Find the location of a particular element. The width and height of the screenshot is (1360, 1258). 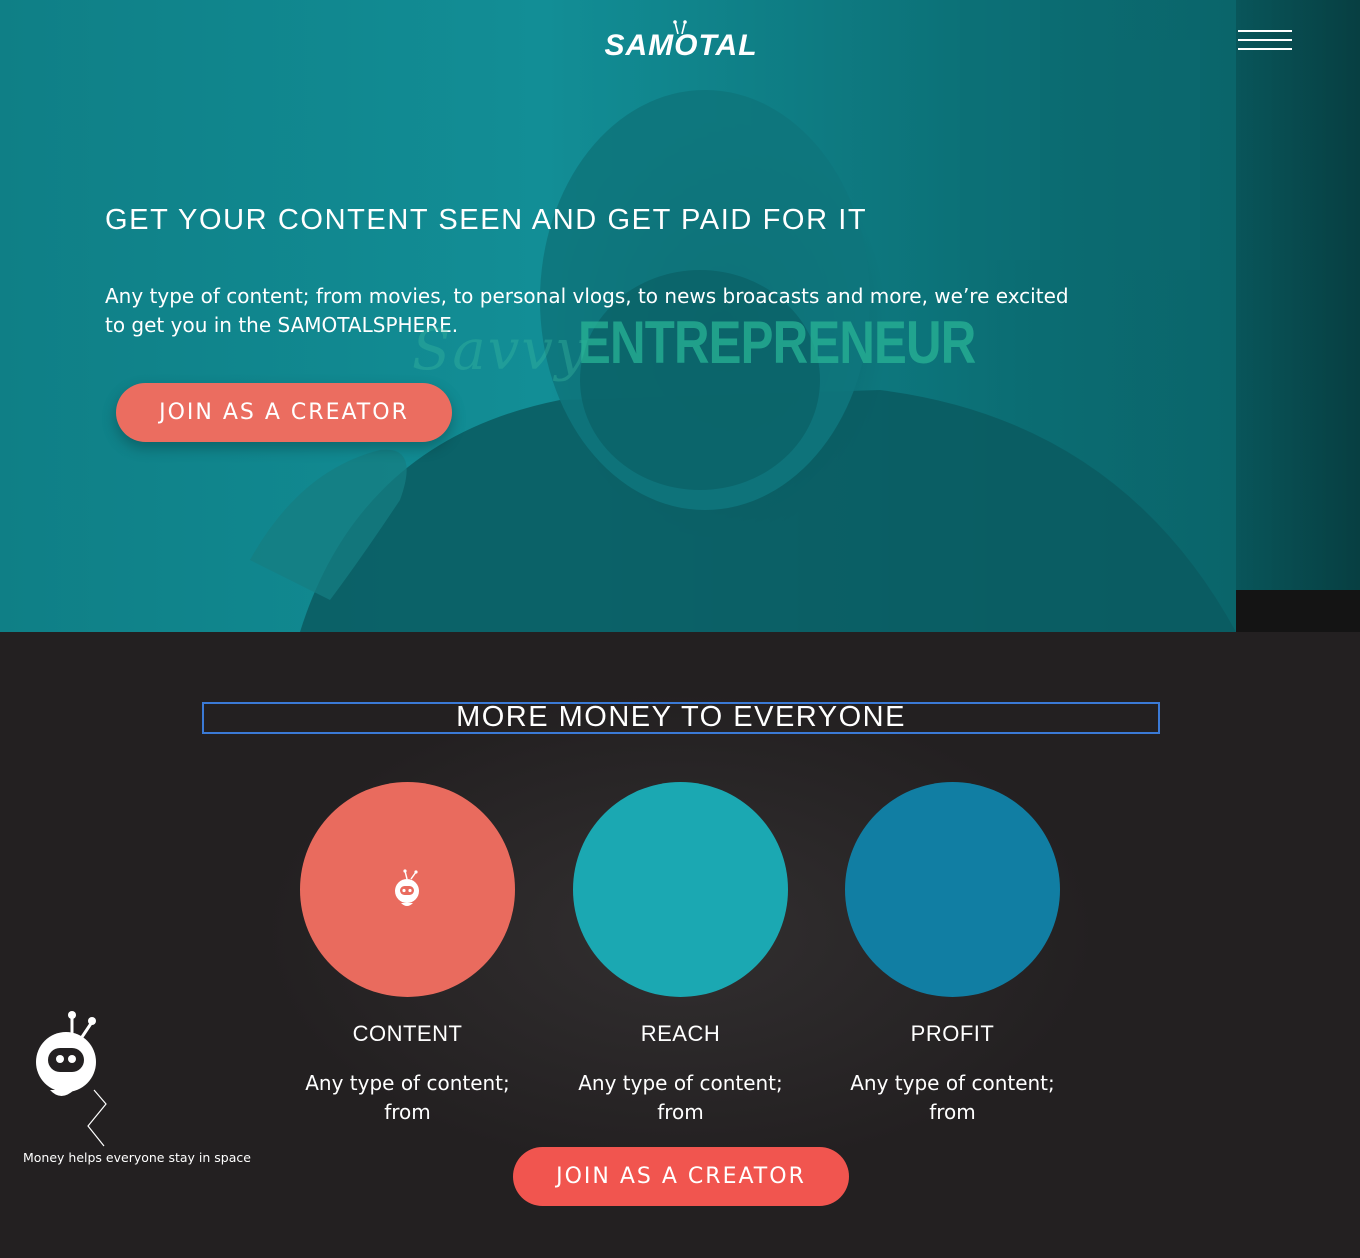

savvy-entrepreneur-watermark: Savvy ENTREPRENEUR is located at coordinates (694, 346).